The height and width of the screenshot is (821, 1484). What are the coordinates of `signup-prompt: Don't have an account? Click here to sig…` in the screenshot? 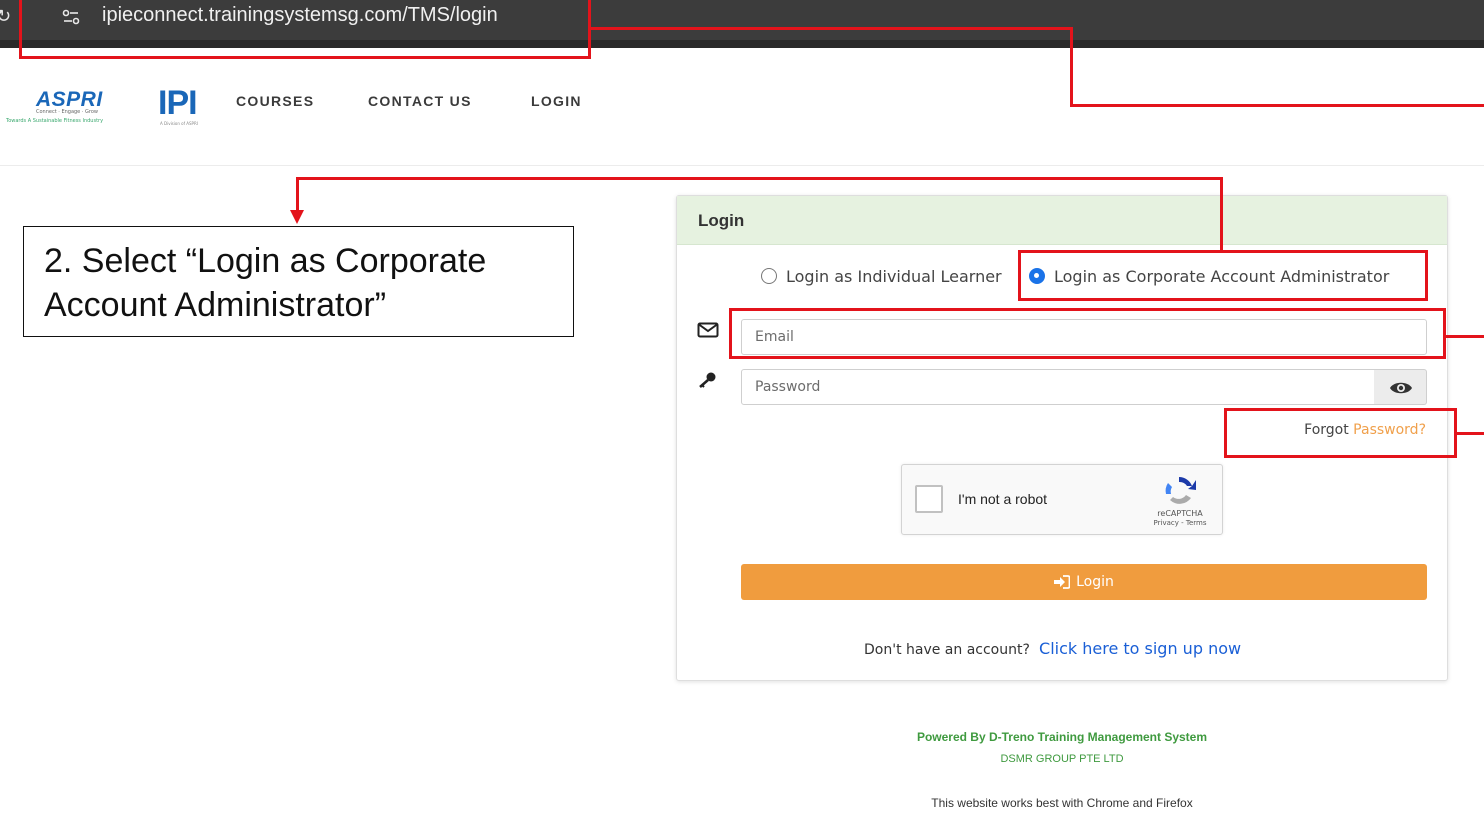 It's located at (1052, 648).